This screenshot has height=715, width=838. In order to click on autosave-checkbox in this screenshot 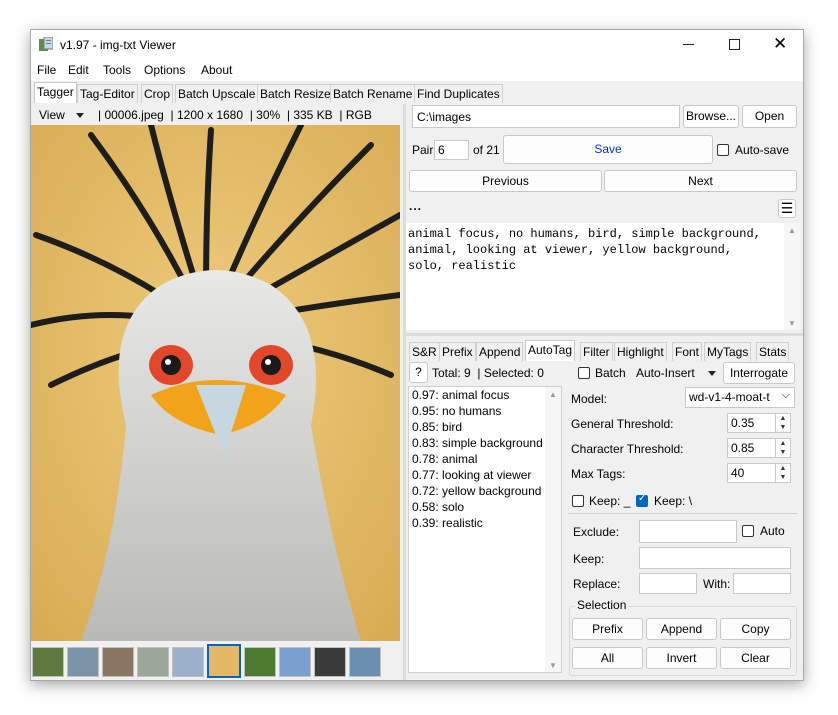, I will do `click(723, 150)`.